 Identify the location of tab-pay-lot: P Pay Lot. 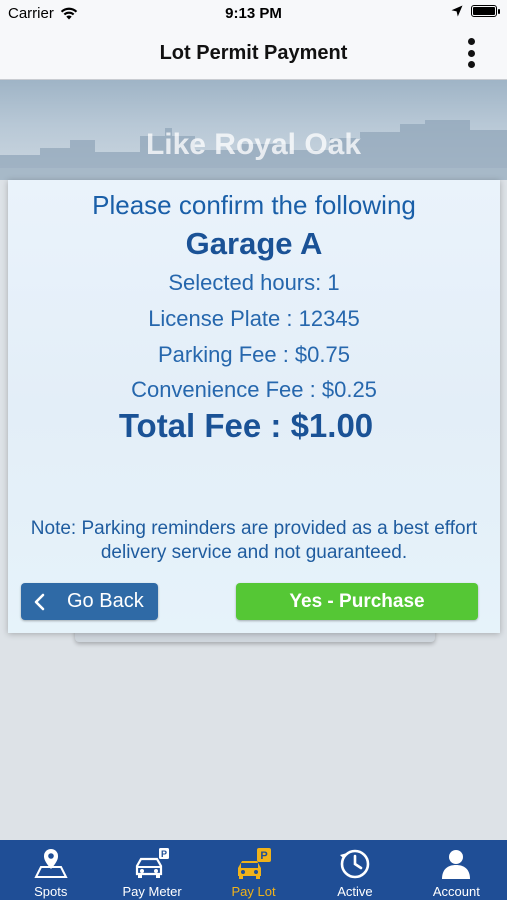
(253, 870).